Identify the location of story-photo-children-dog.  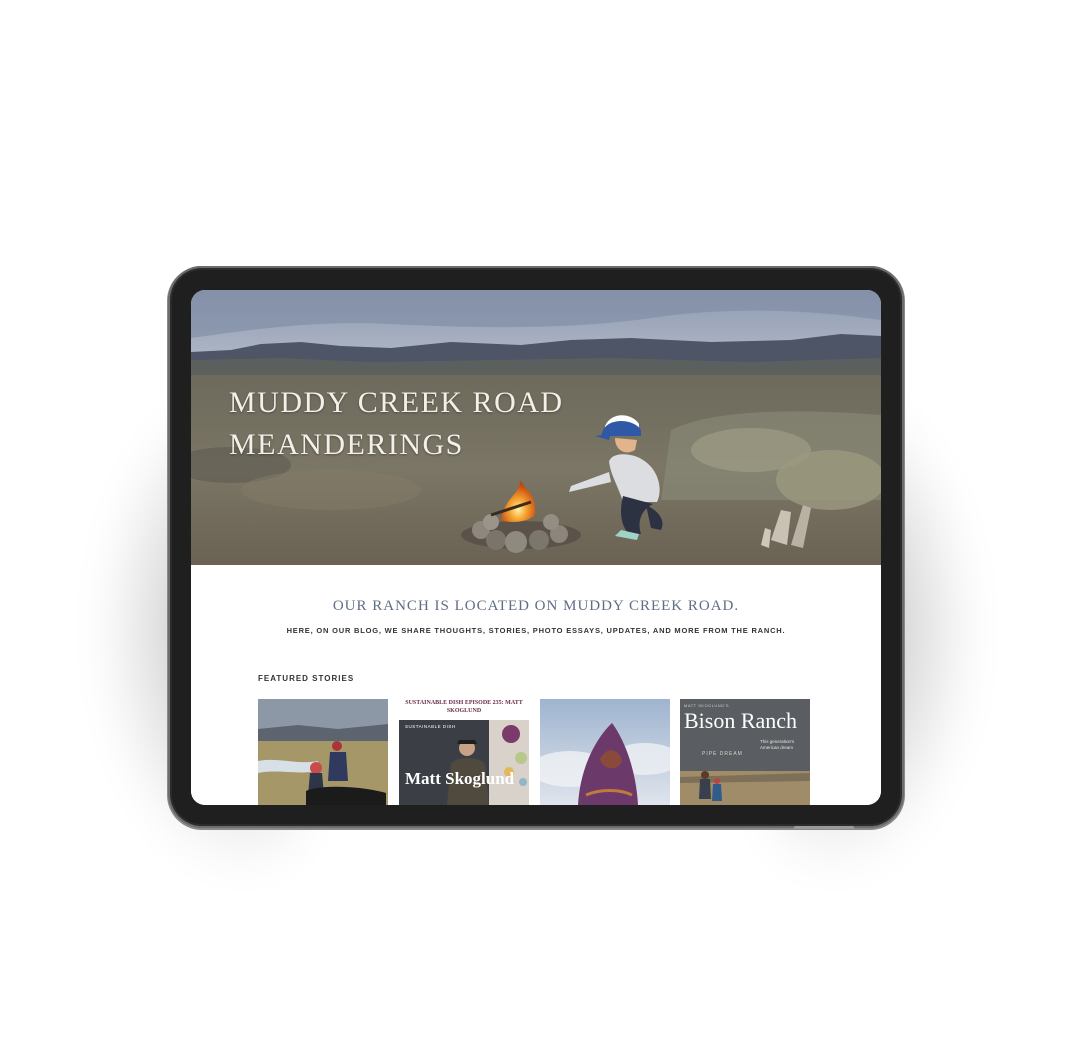
(323, 752).